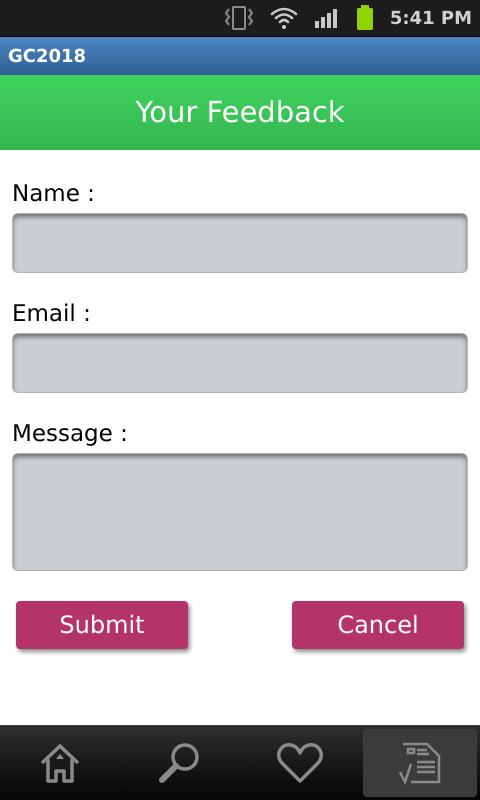 This screenshot has height=800, width=480. What do you see at coordinates (327, 18) in the screenshot?
I see `signal-icon` at bounding box center [327, 18].